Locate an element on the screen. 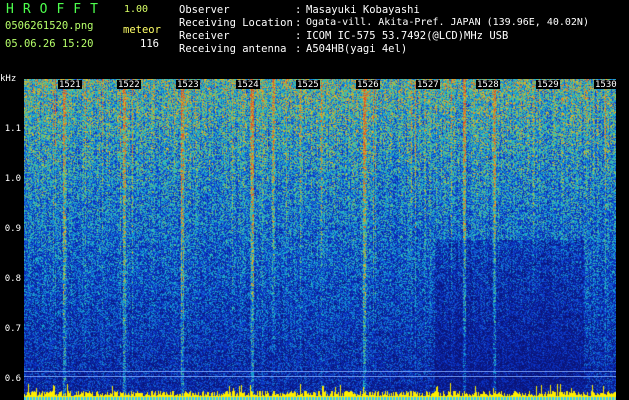 The height and width of the screenshot is (400, 629). xtick-1528: 1528 is located at coordinates (488, 85).